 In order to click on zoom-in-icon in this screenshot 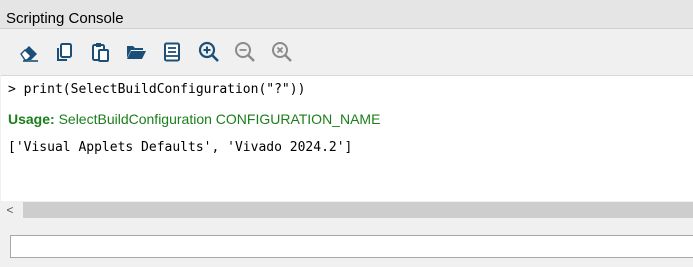, I will do `click(209, 52)`.